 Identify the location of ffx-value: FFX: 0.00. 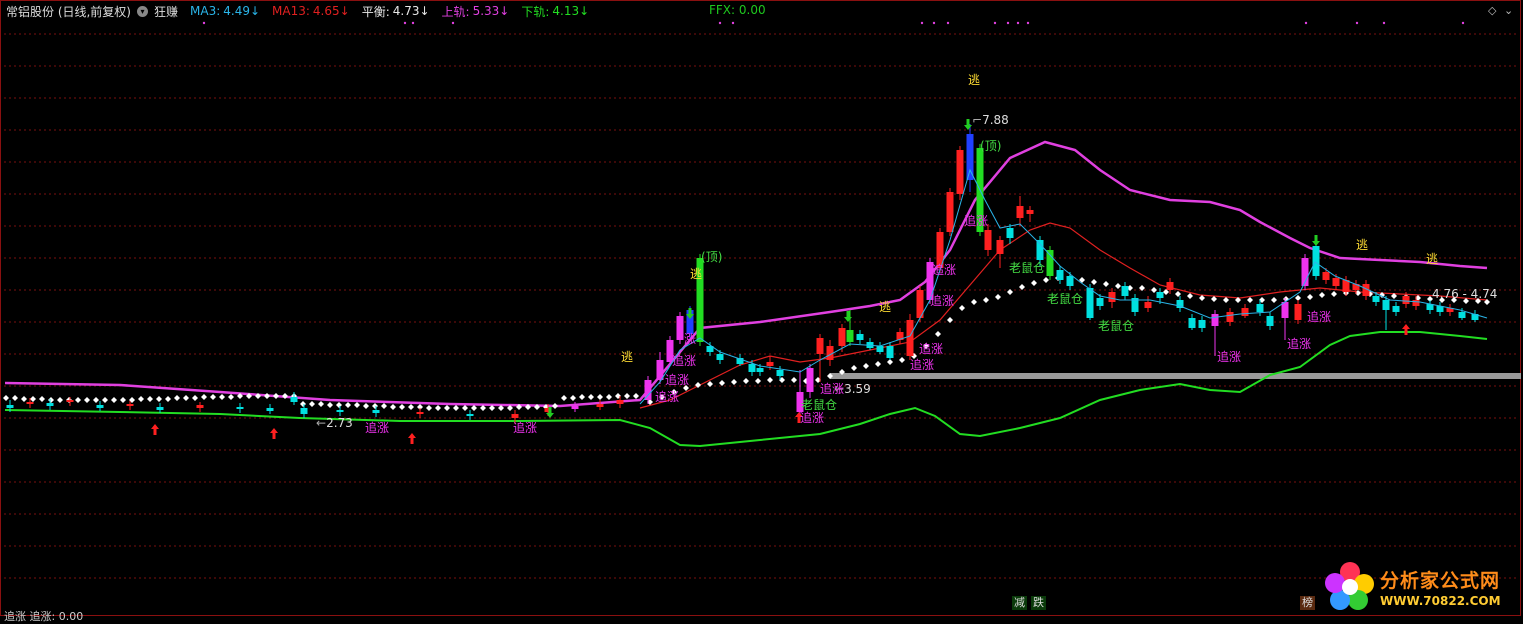
(737, 10).